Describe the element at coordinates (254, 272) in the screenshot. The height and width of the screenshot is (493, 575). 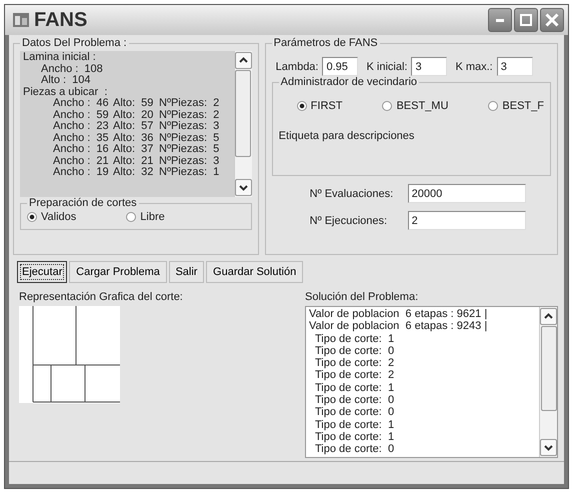
I see `action-button: Guardar Solutión` at that location.